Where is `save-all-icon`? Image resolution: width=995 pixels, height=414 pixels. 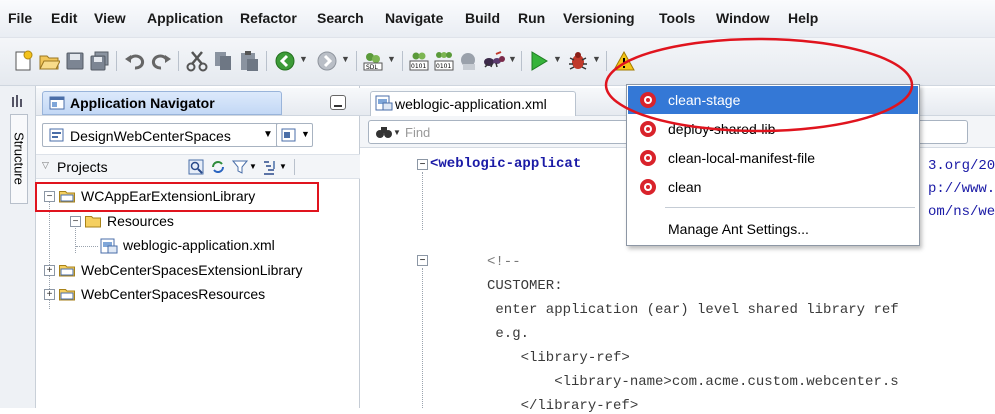
save-all-icon is located at coordinates (100, 61).